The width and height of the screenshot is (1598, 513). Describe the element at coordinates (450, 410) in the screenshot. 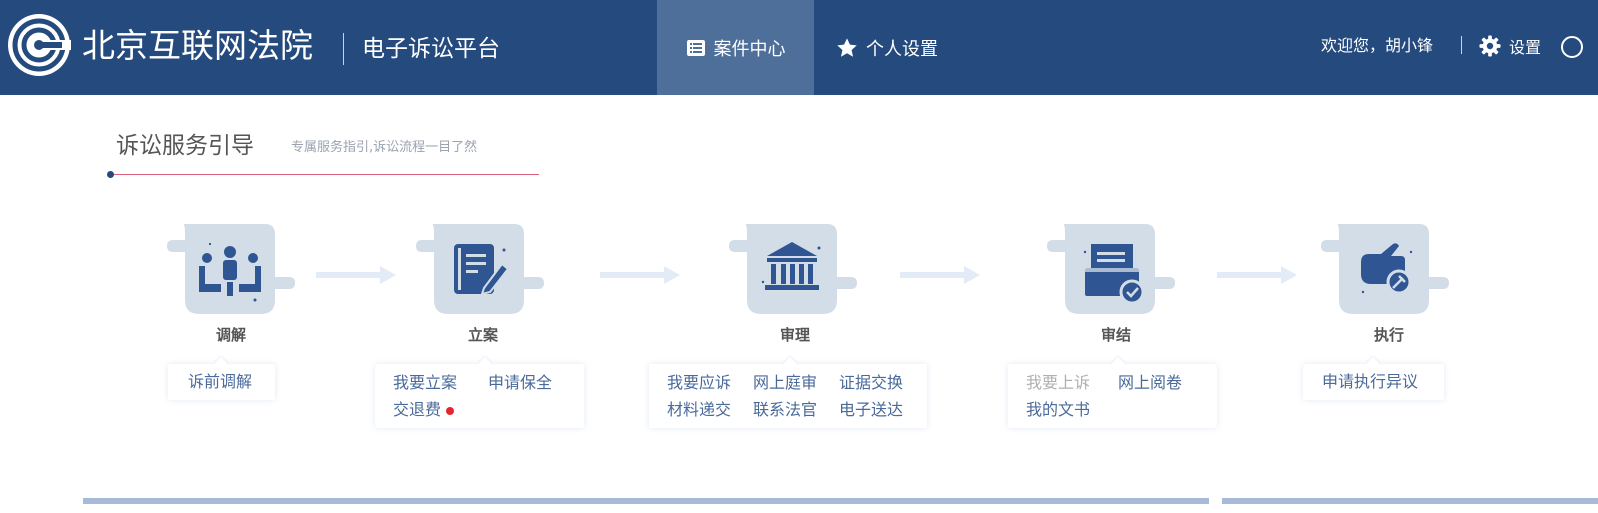

I see `notification-dot` at that location.